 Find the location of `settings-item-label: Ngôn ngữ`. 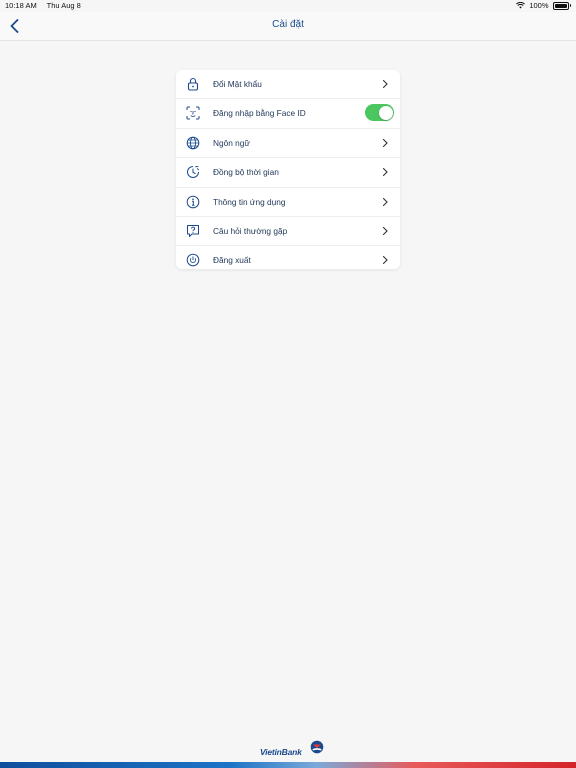

settings-item-label: Ngôn ngữ is located at coordinates (231, 142).